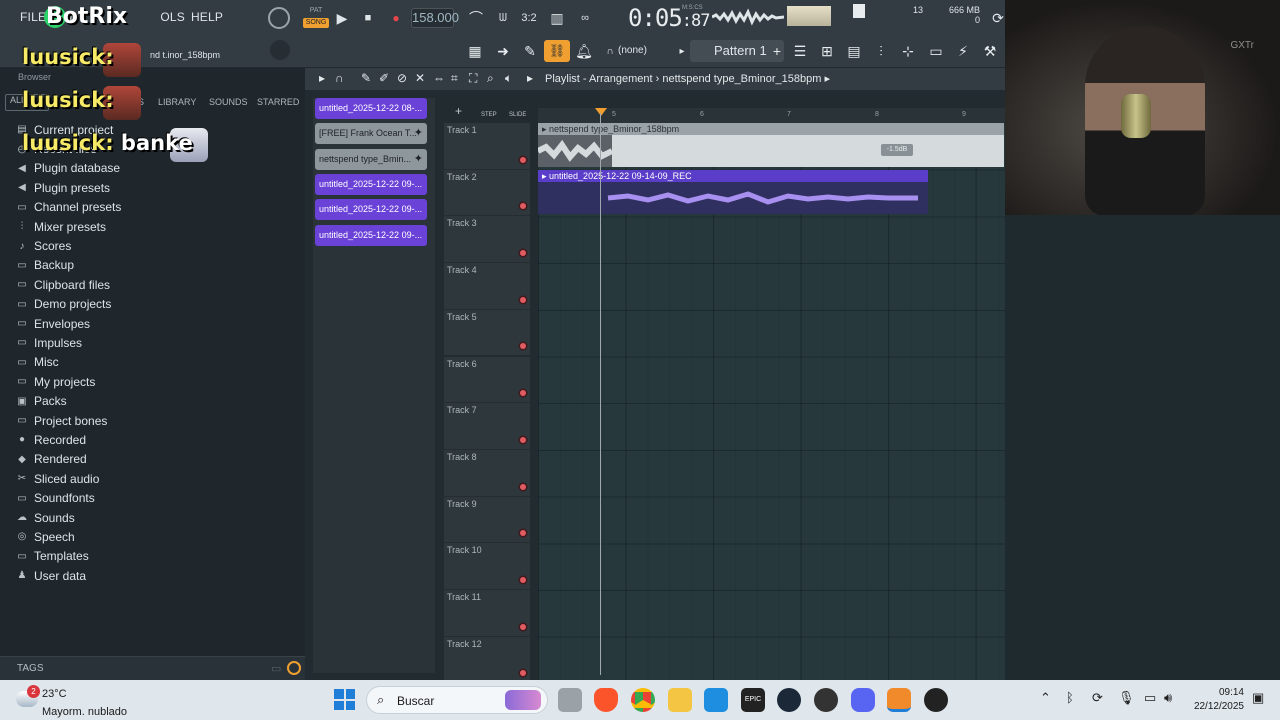 Image resolution: width=1280 pixels, height=720 pixels. I want to click on browser-item: ♟ User data, so click(154, 575).